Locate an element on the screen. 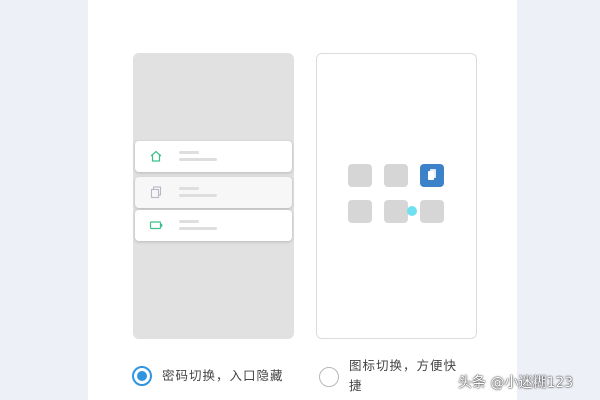 This screenshot has height=400, width=600. radio-password-switch is located at coordinates (142, 376).